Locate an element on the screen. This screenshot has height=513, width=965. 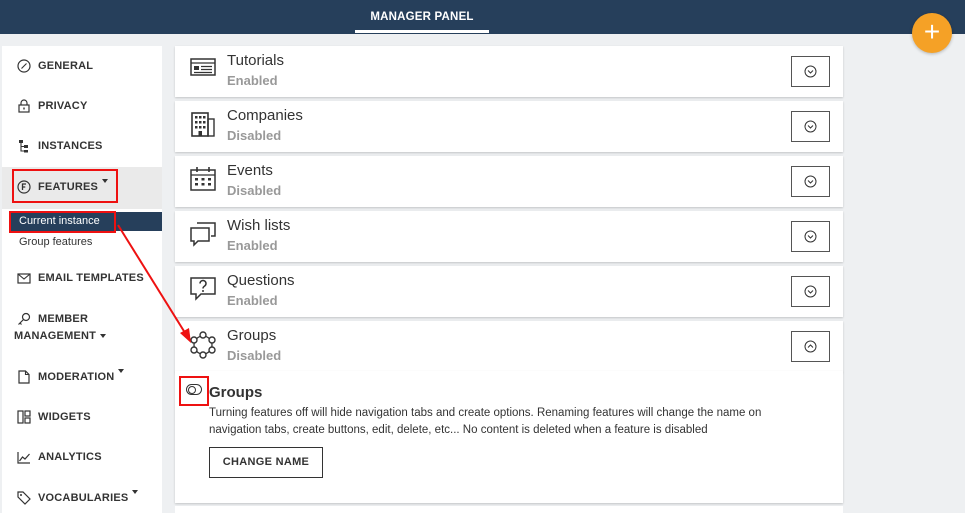
annotation-box-toggle is located at coordinates (194, 391).